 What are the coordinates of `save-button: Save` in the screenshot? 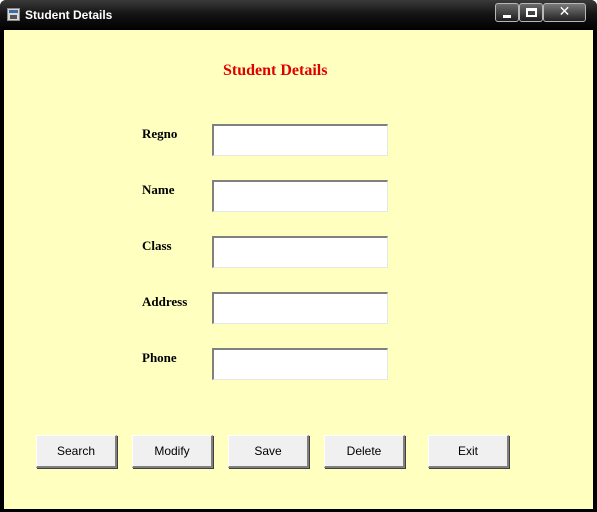 It's located at (268, 451).